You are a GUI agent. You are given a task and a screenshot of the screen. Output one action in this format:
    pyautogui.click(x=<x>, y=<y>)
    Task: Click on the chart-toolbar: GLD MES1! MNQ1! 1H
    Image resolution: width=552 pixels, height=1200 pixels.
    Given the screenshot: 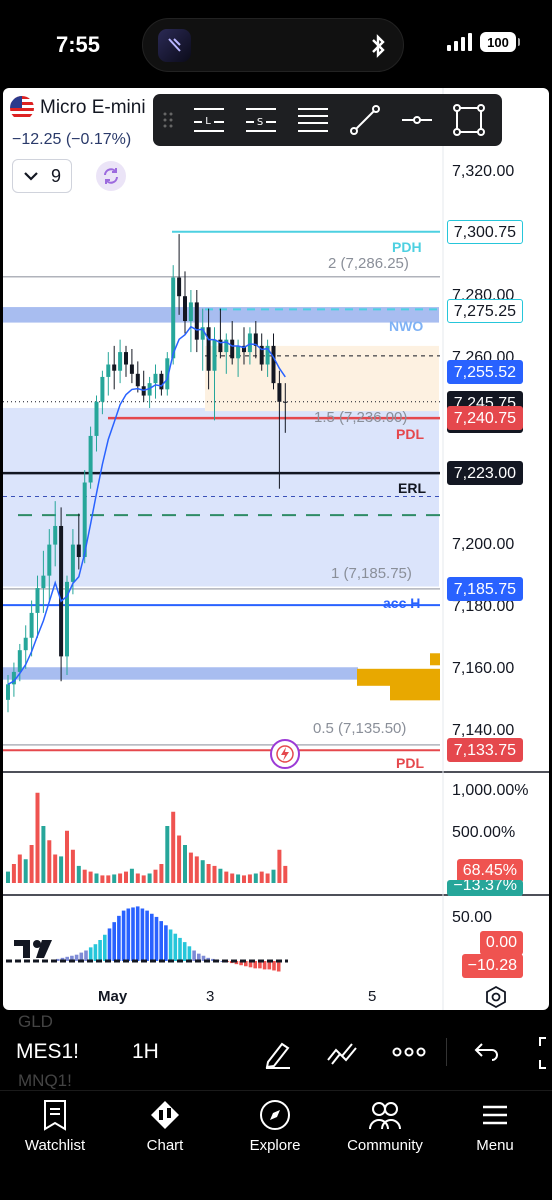 What is the action you would take?
    pyautogui.click(x=276, y=1050)
    